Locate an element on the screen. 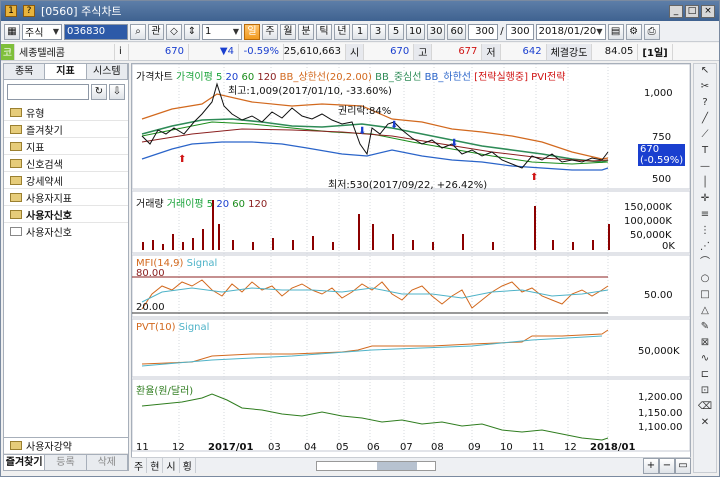 Image resolution: width=720 pixels, height=477 pixels. minimize-button: _ is located at coordinates (676, 11).